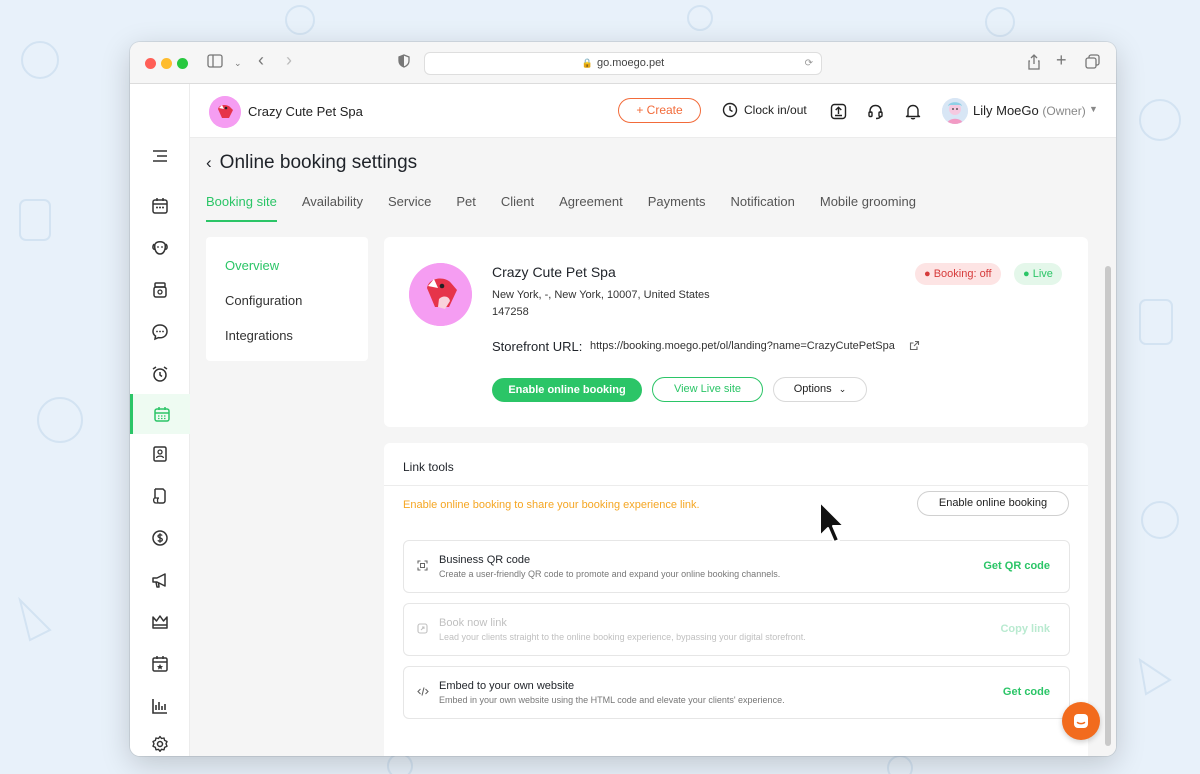  Describe the element at coordinates (332, 208) in the screenshot. I see `tab-availability: Availability` at that location.